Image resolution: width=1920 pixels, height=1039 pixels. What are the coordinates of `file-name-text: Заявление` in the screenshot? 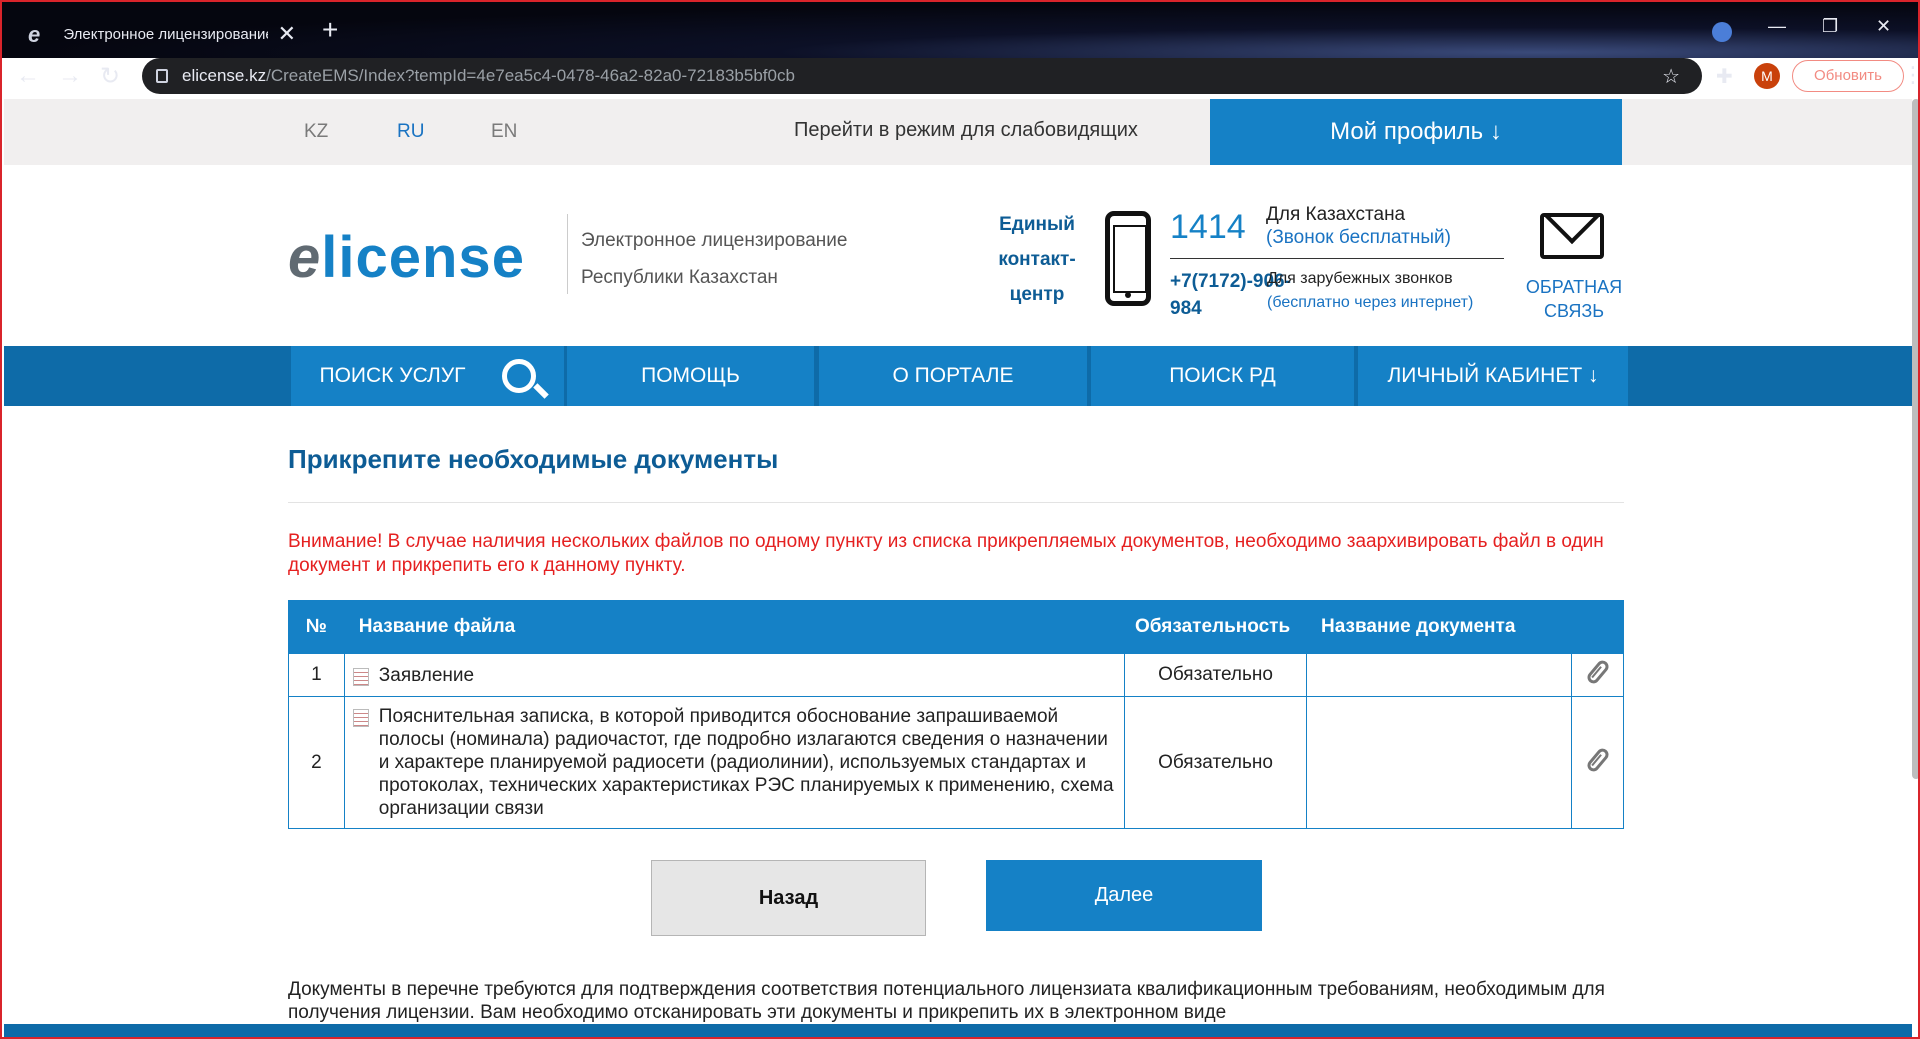 It's located at (426, 675).